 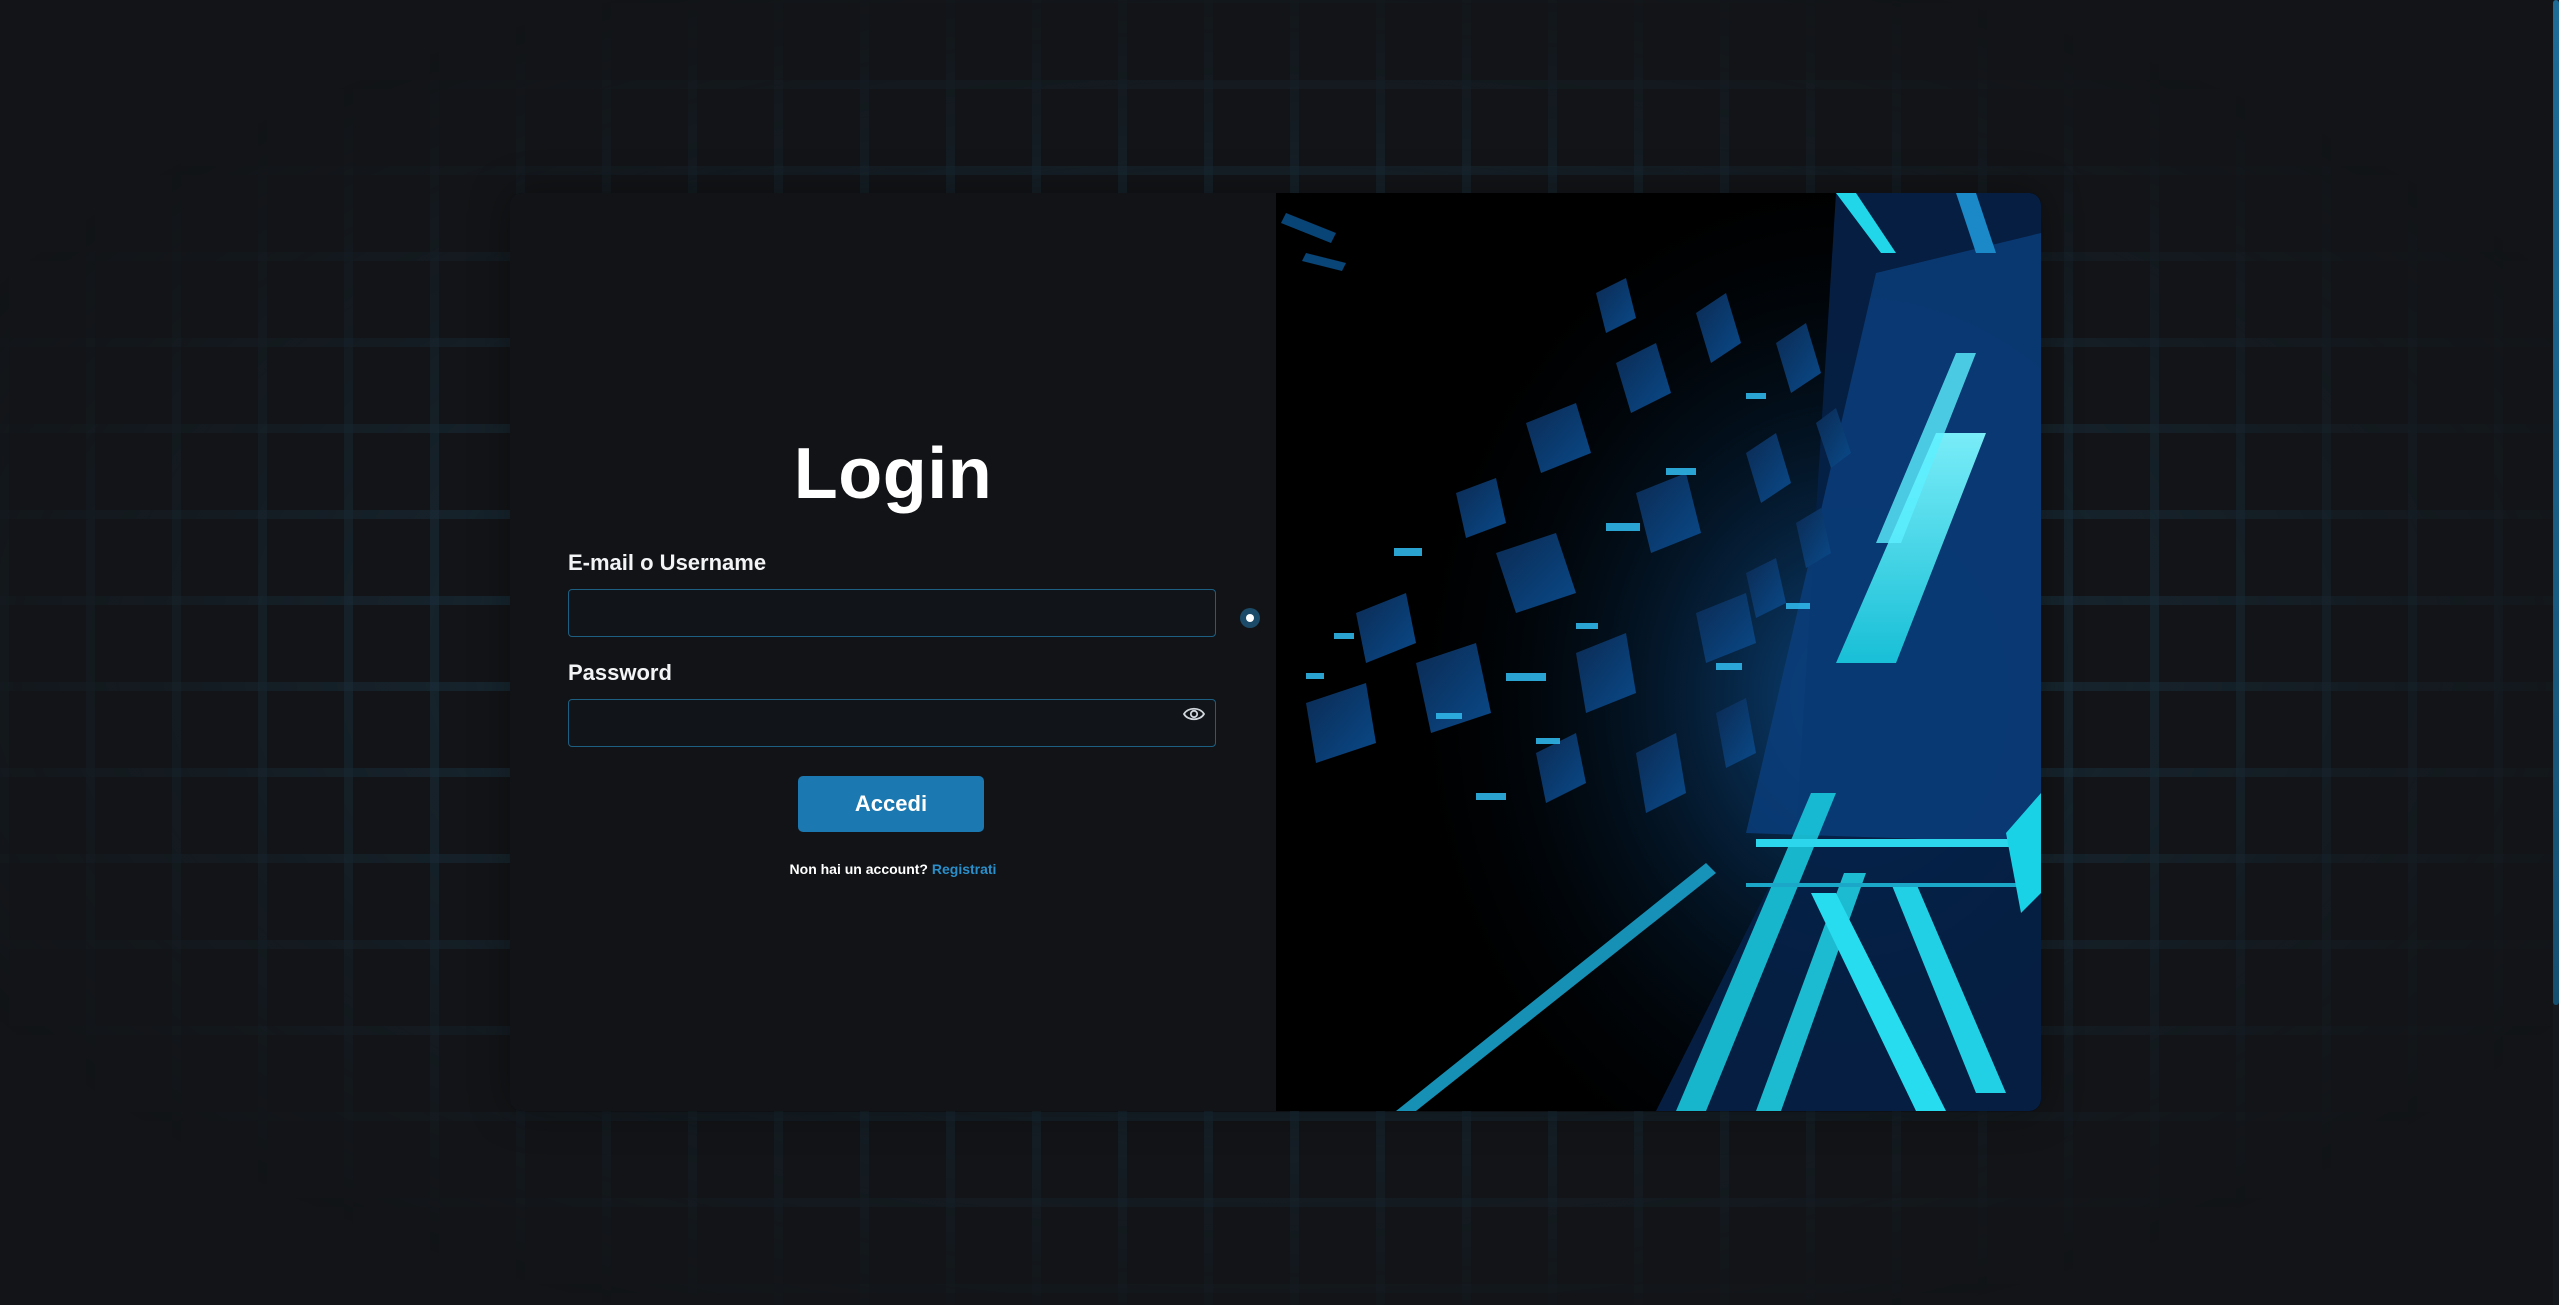 I want to click on page-scrollbar, so click(x=2556, y=652).